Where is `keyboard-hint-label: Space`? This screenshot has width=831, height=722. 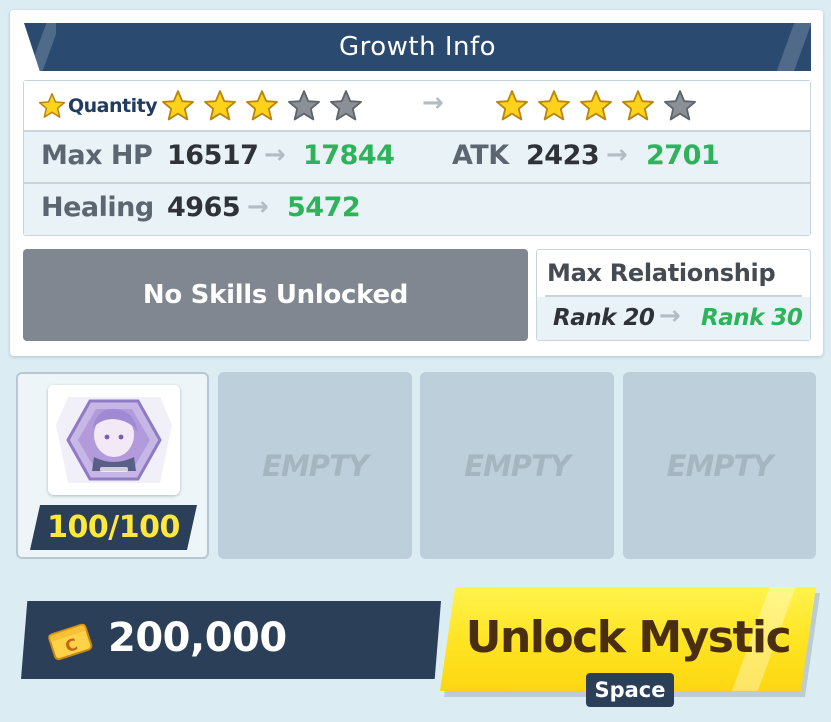 keyboard-hint-label: Space is located at coordinates (630, 690).